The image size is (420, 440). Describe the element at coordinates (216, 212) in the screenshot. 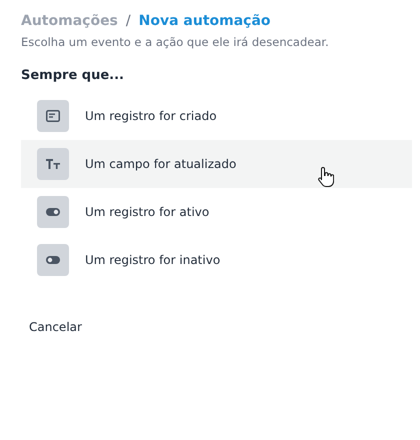

I see `event-option: Um registro for ativo` at that location.